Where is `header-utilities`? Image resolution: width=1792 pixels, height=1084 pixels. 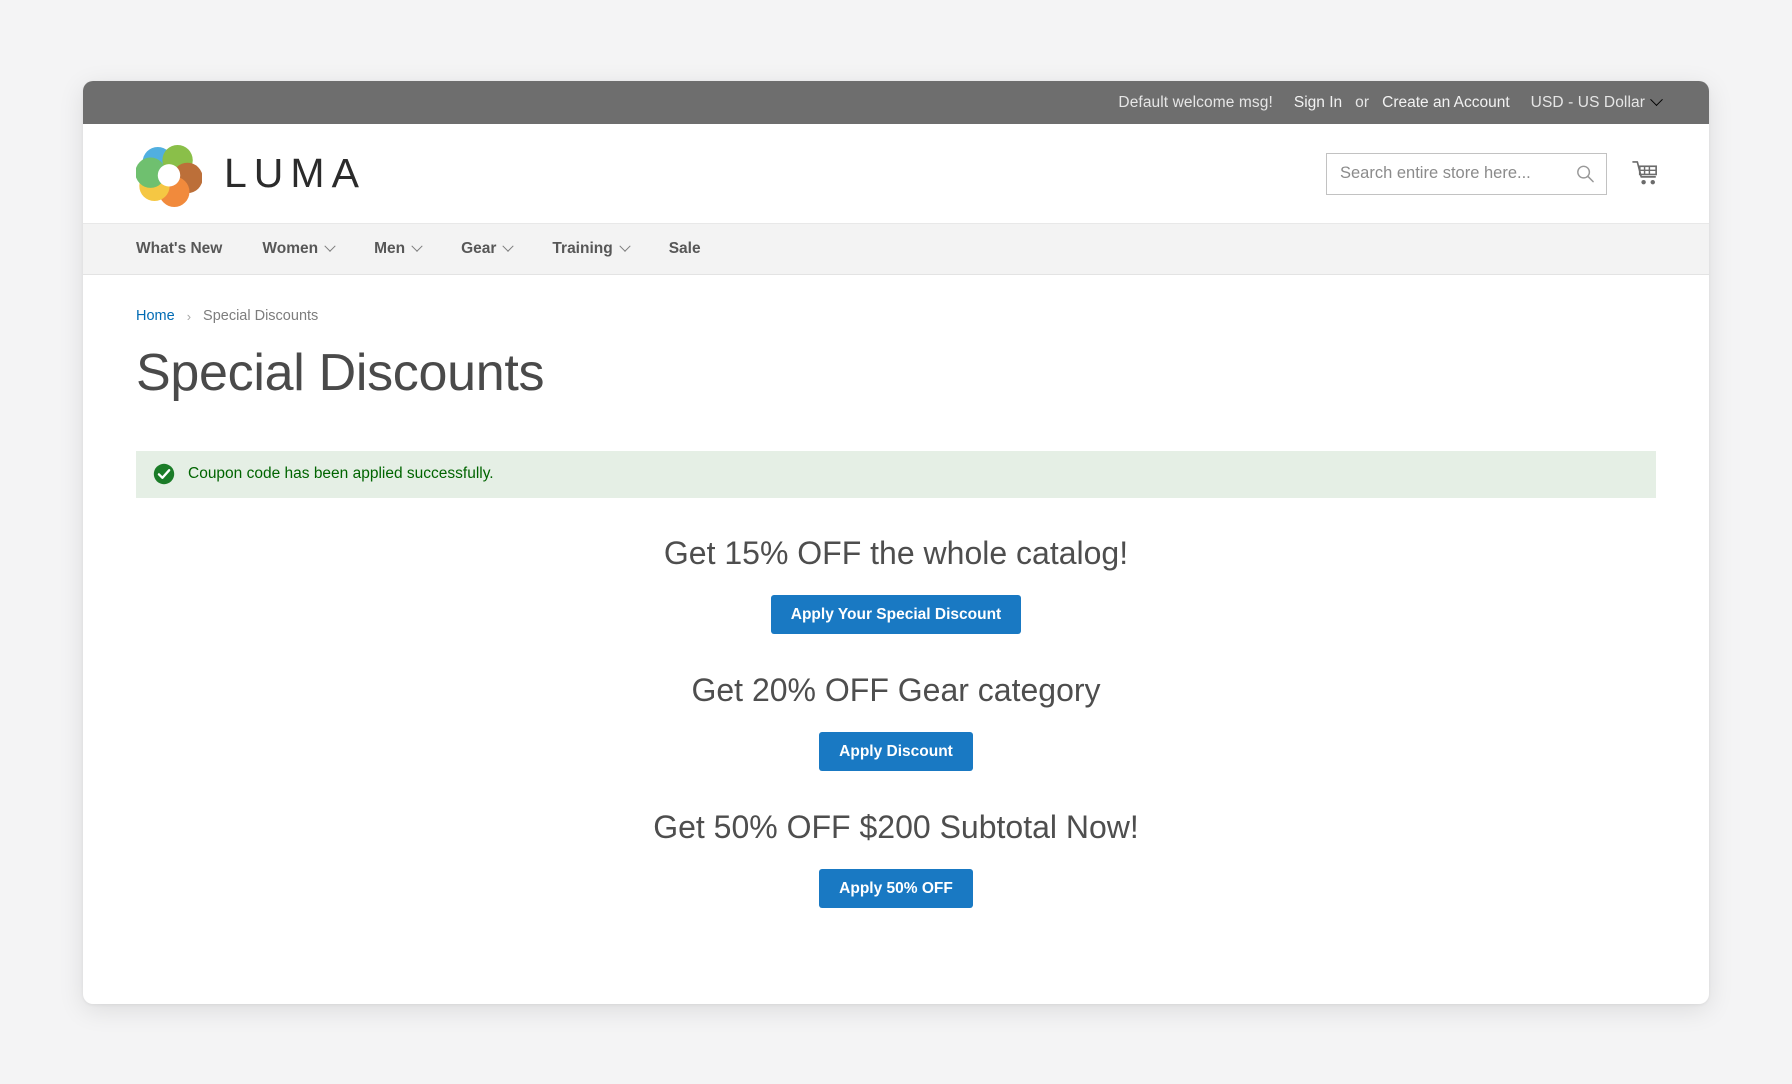
header-utilities is located at coordinates (1493, 173).